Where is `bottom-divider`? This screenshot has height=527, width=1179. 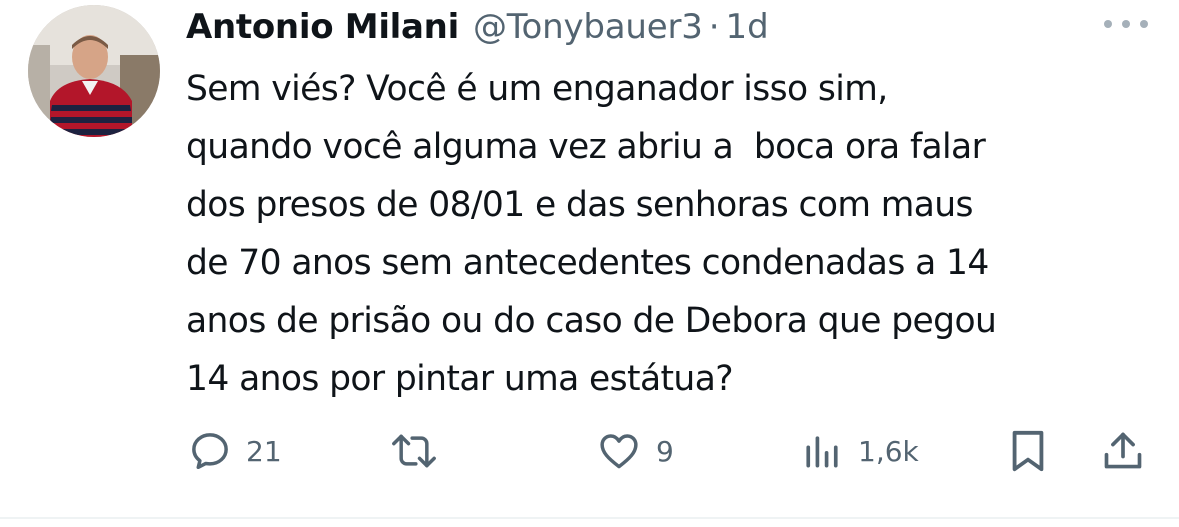 bottom-divider is located at coordinates (589, 518).